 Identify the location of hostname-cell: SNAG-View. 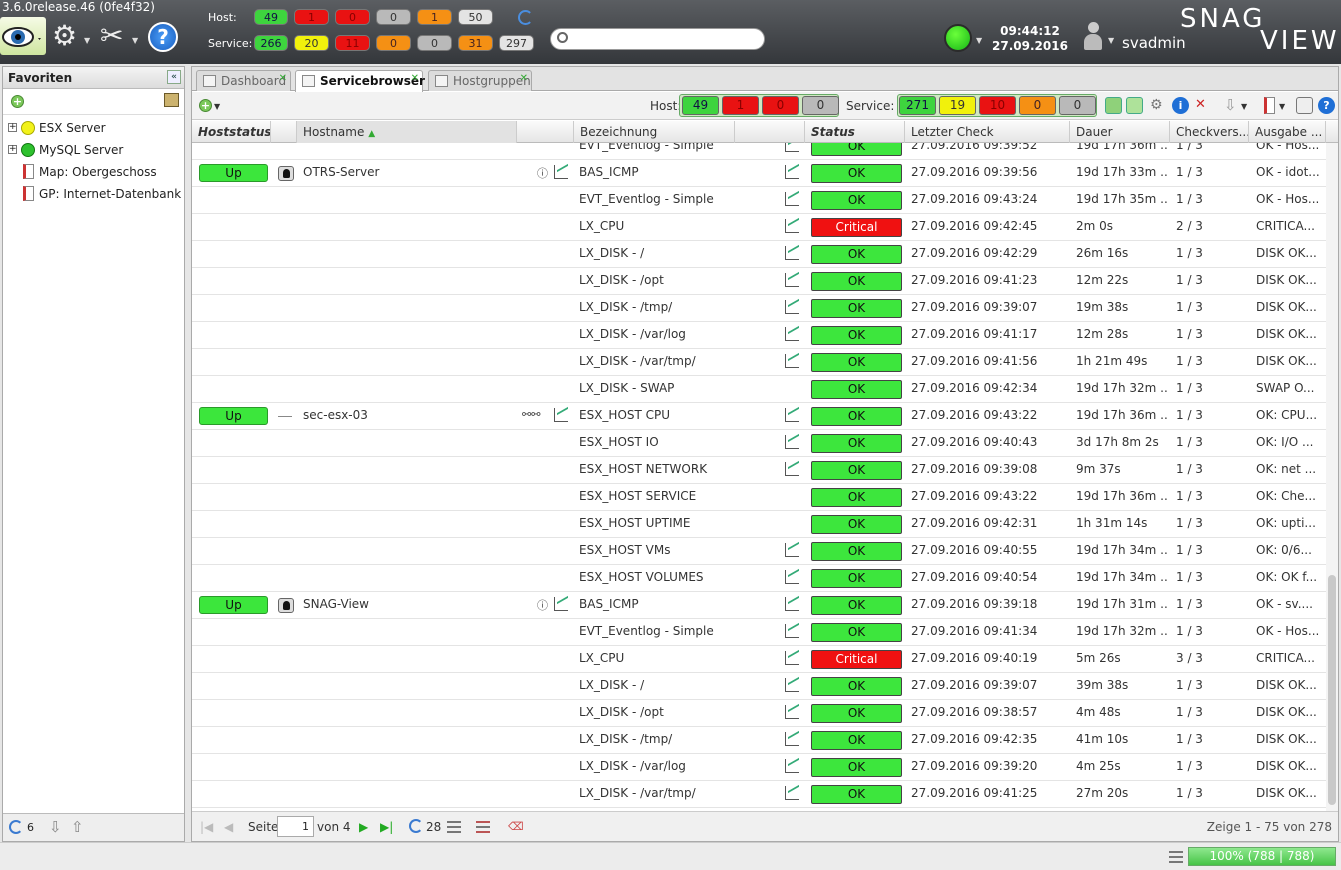
(408, 605).